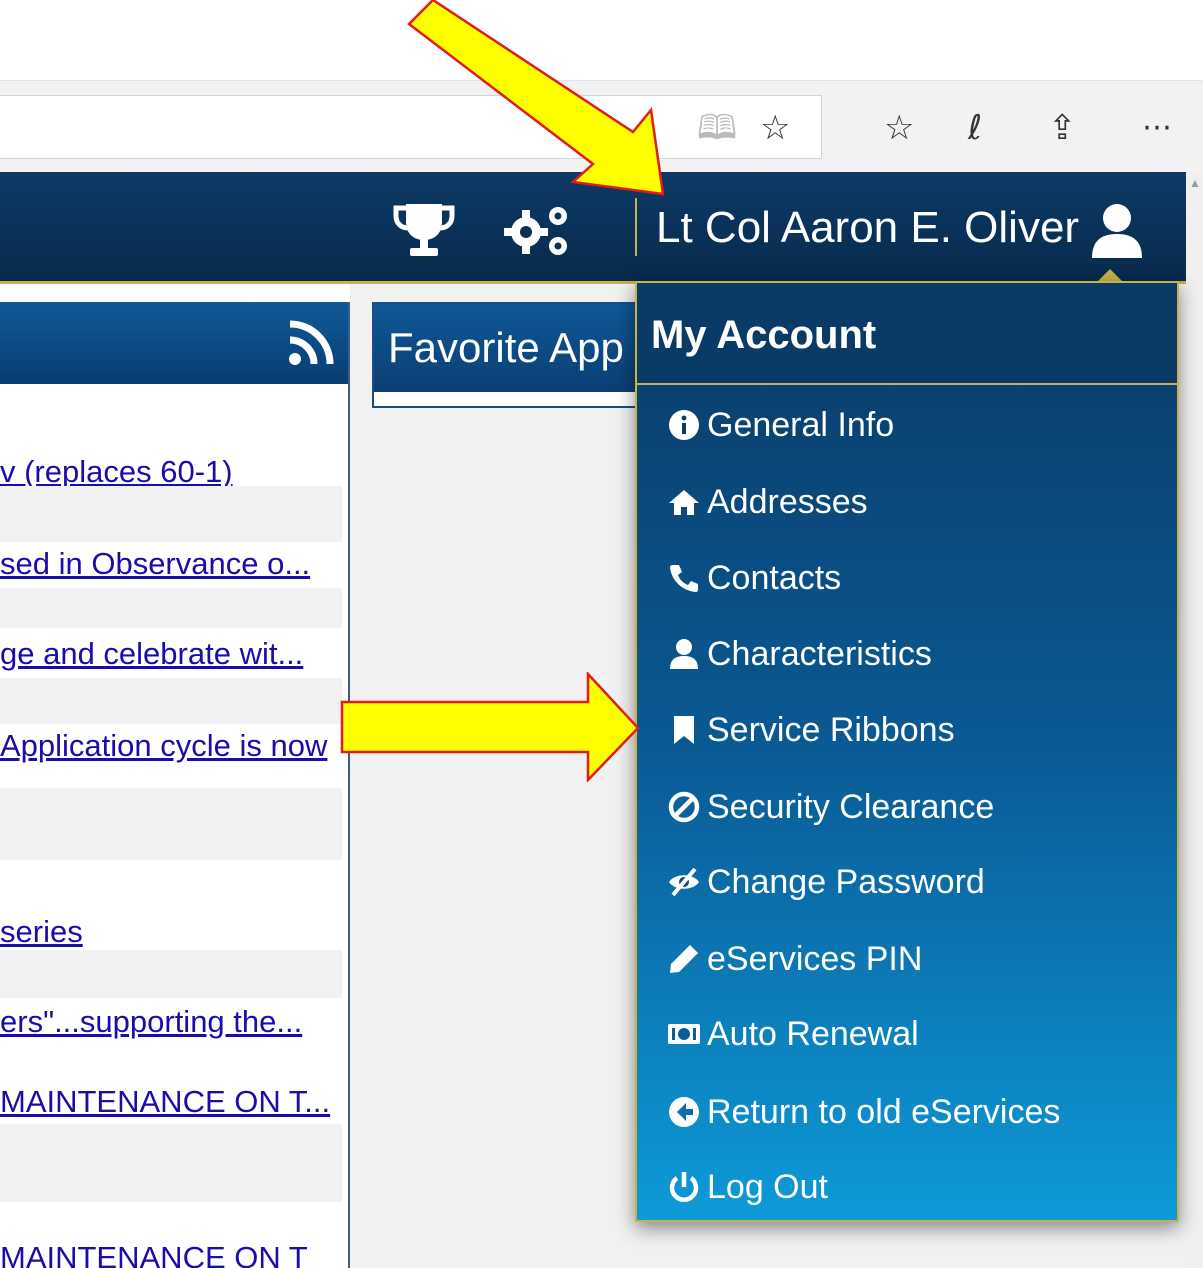 The width and height of the screenshot is (1203, 1268). I want to click on eye-slash-icon, so click(684, 882).